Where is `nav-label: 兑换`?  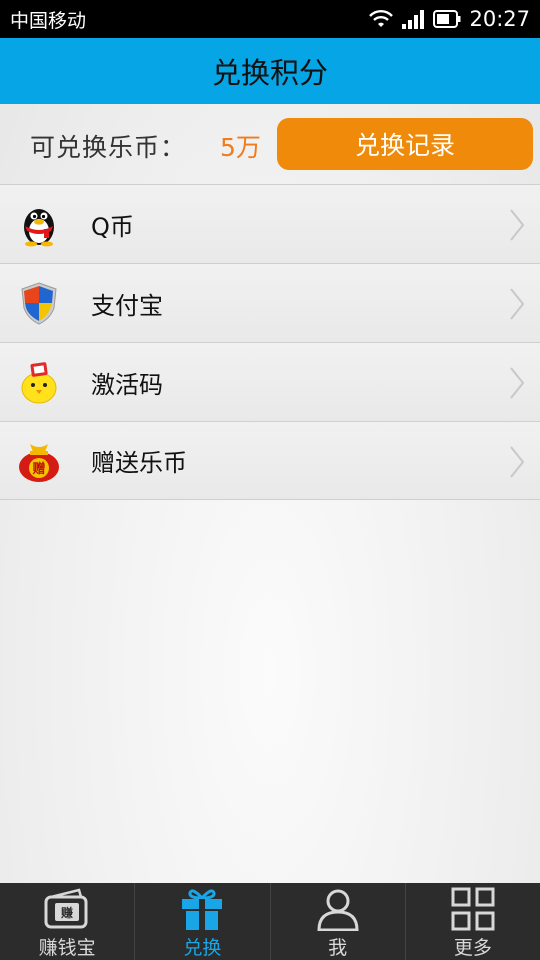 nav-label: 兑换 is located at coordinates (202, 948).